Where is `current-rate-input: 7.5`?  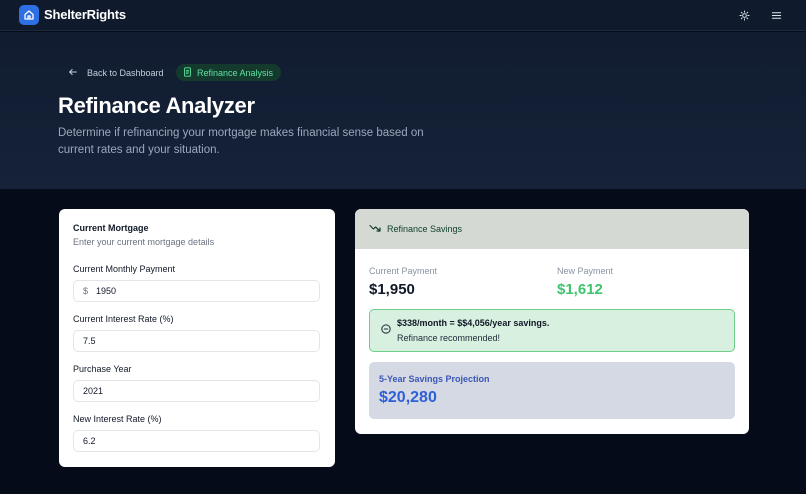
current-rate-input: 7.5 is located at coordinates (196, 341).